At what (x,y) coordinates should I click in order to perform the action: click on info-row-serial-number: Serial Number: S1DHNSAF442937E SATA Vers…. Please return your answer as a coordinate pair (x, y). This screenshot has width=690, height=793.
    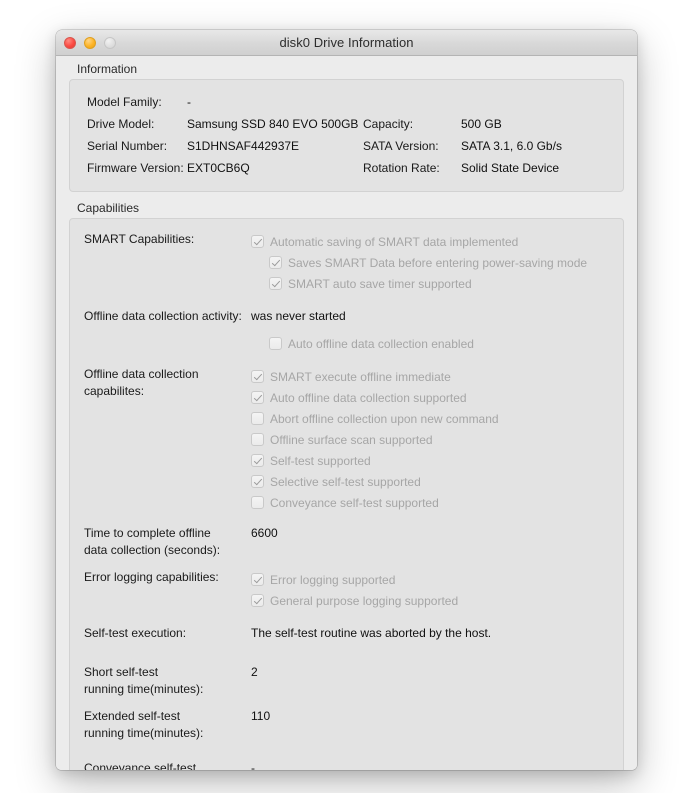
    Looking at the image, I should click on (346, 146).